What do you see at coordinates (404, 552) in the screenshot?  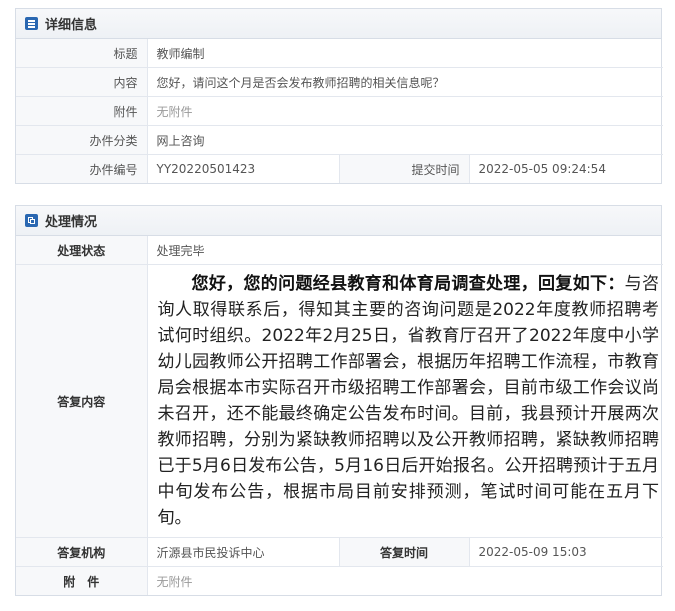 I see `reply-time-label: 答复时间` at bounding box center [404, 552].